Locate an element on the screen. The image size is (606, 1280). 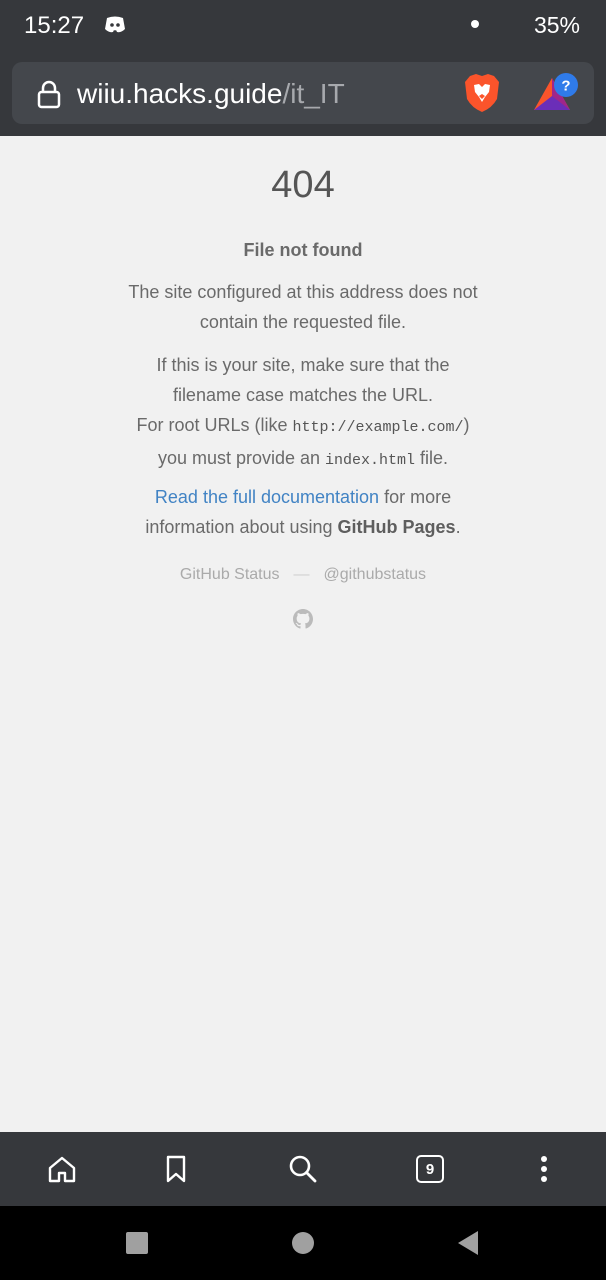
recents-button is located at coordinates (137, 1243).